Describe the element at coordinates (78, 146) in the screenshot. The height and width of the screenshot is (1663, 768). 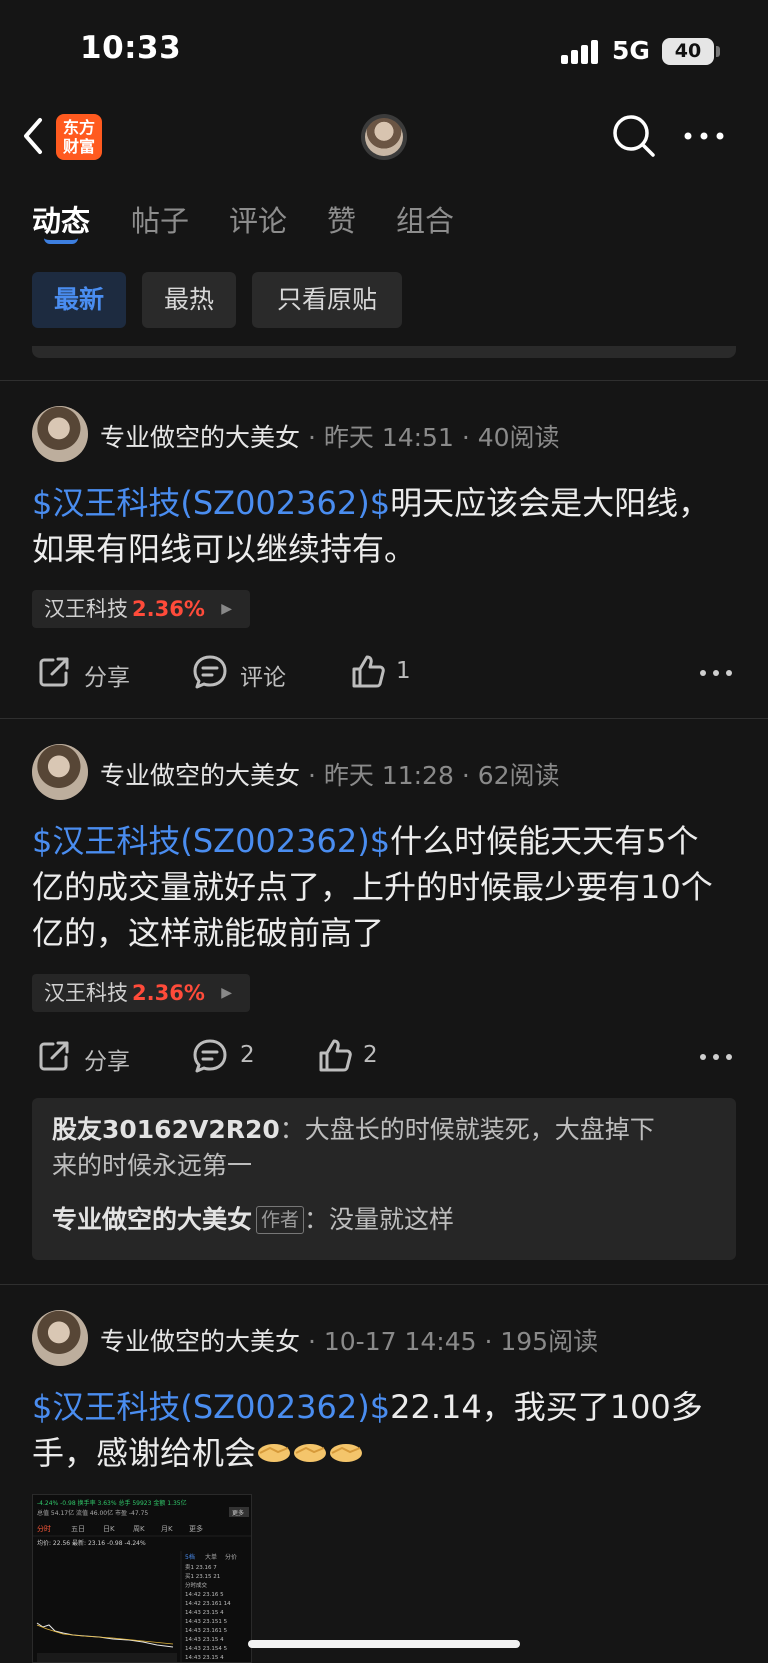
I see `logo-line2: 财富` at that location.